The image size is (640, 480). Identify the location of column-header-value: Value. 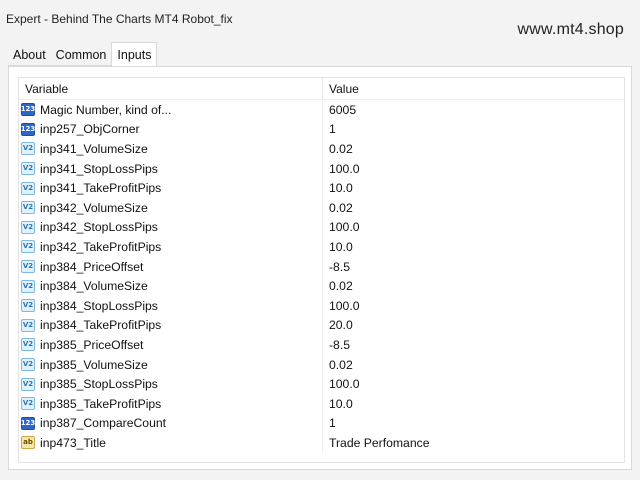
(473, 88).